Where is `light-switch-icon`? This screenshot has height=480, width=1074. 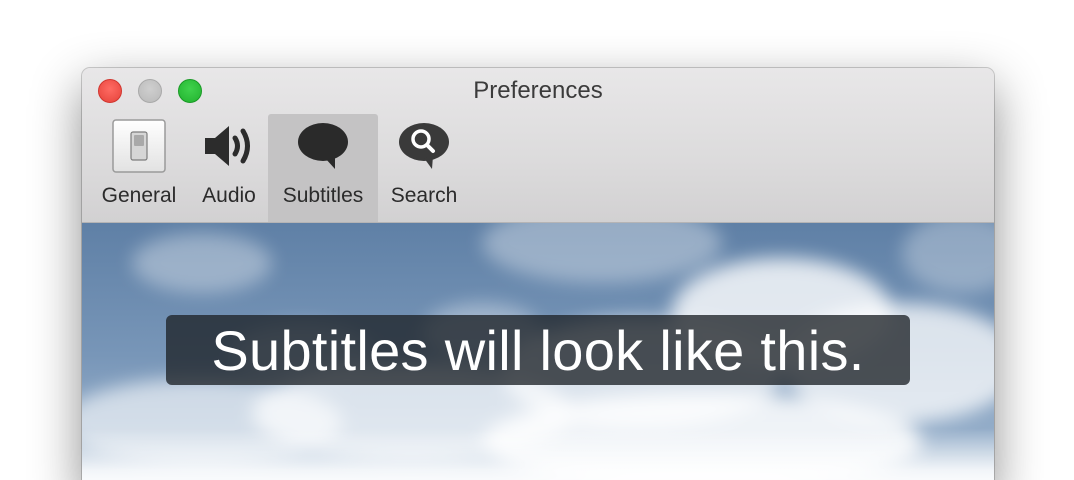
light-switch-icon is located at coordinates (139, 146).